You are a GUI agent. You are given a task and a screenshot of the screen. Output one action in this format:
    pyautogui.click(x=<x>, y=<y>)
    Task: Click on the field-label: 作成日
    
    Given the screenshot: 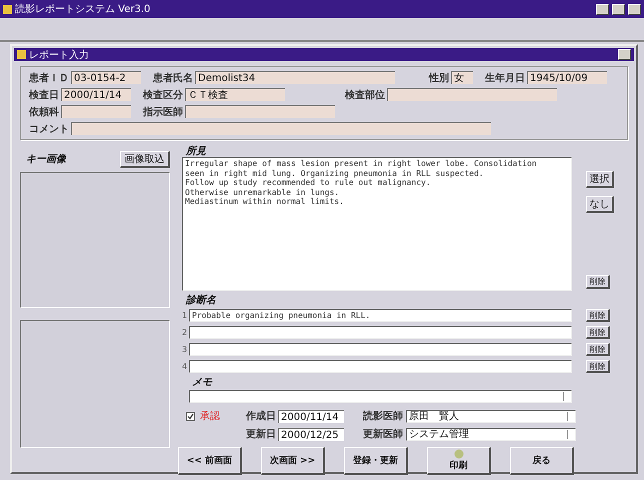 What is the action you would take?
    pyautogui.click(x=260, y=416)
    